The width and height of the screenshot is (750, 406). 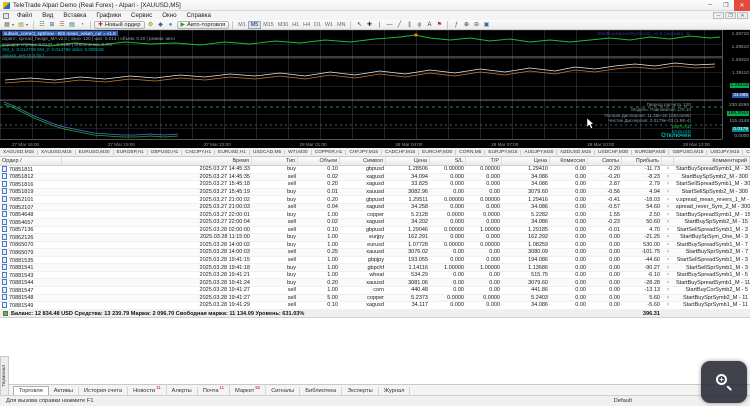 What do you see at coordinates (24, 15) in the screenshot?
I see `menu-item-0: Файл` at bounding box center [24, 15].